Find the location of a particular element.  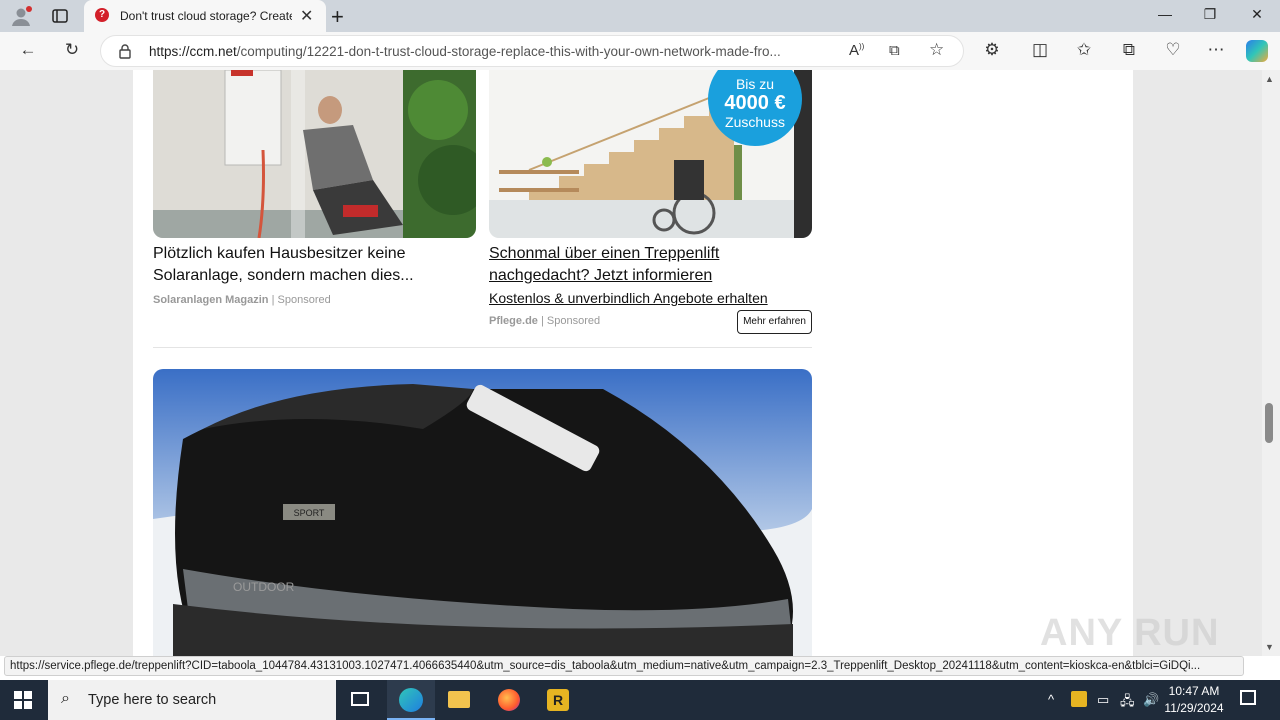

taskbar-search: ⌕ Type here to search is located at coordinates (192, 700).